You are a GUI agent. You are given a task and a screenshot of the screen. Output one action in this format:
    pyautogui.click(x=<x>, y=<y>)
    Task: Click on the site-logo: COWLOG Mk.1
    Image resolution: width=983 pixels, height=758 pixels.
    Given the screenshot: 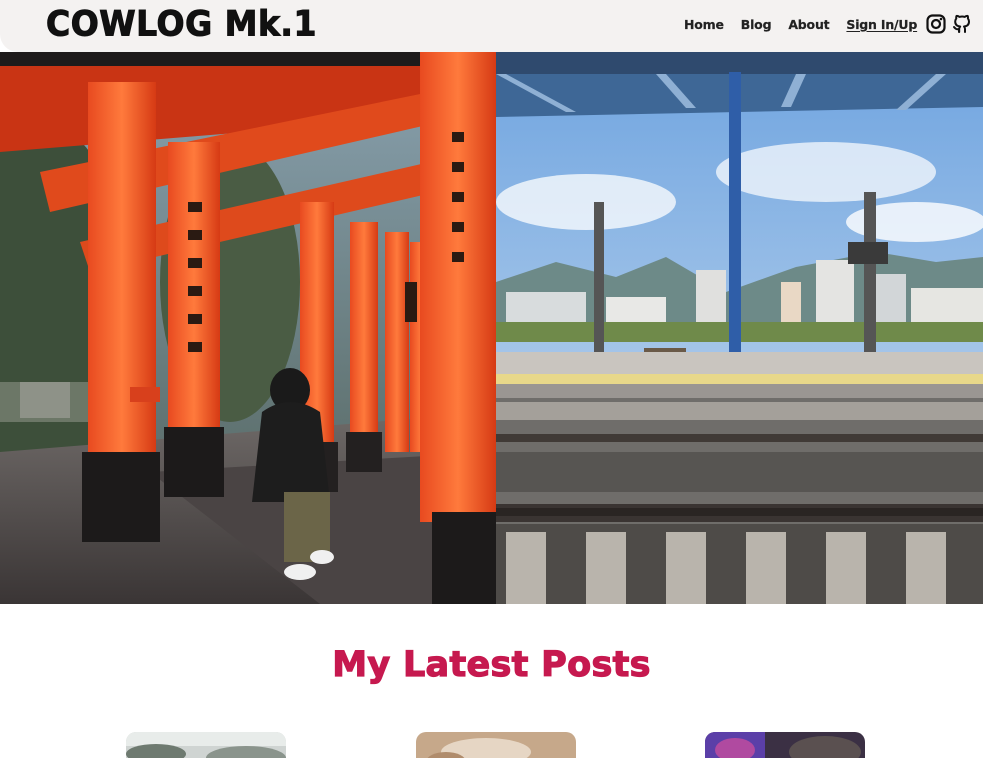 What is the action you would take?
    pyautogui.click(x=181, y=24)
    